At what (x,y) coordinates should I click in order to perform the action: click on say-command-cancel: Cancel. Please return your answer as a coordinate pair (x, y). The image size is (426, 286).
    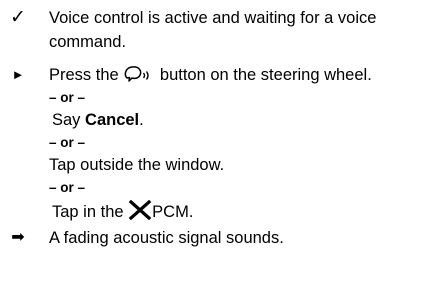
    Looking at the image, I should click on (112, 120).